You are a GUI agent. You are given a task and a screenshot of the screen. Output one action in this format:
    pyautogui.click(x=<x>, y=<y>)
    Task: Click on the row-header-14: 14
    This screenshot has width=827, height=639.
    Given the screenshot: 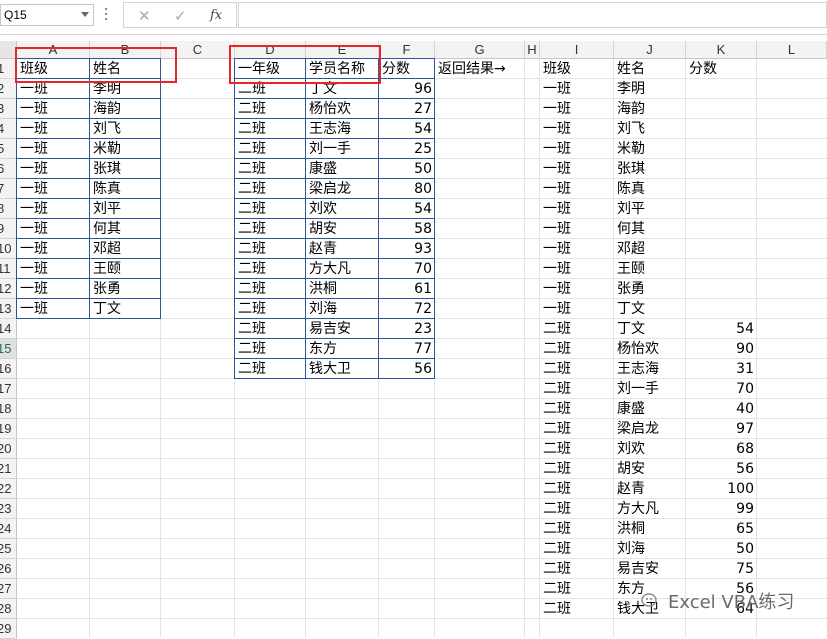 What is the action you would take?
    pyautogui.click(x=8, y=329)
    